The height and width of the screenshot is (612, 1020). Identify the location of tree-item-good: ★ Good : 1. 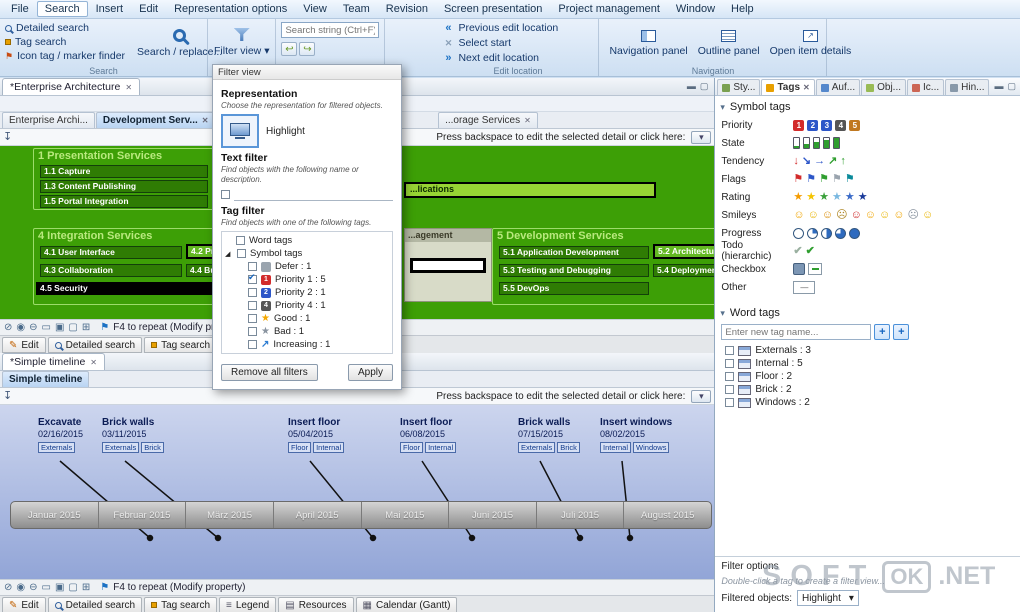
(307, 318).